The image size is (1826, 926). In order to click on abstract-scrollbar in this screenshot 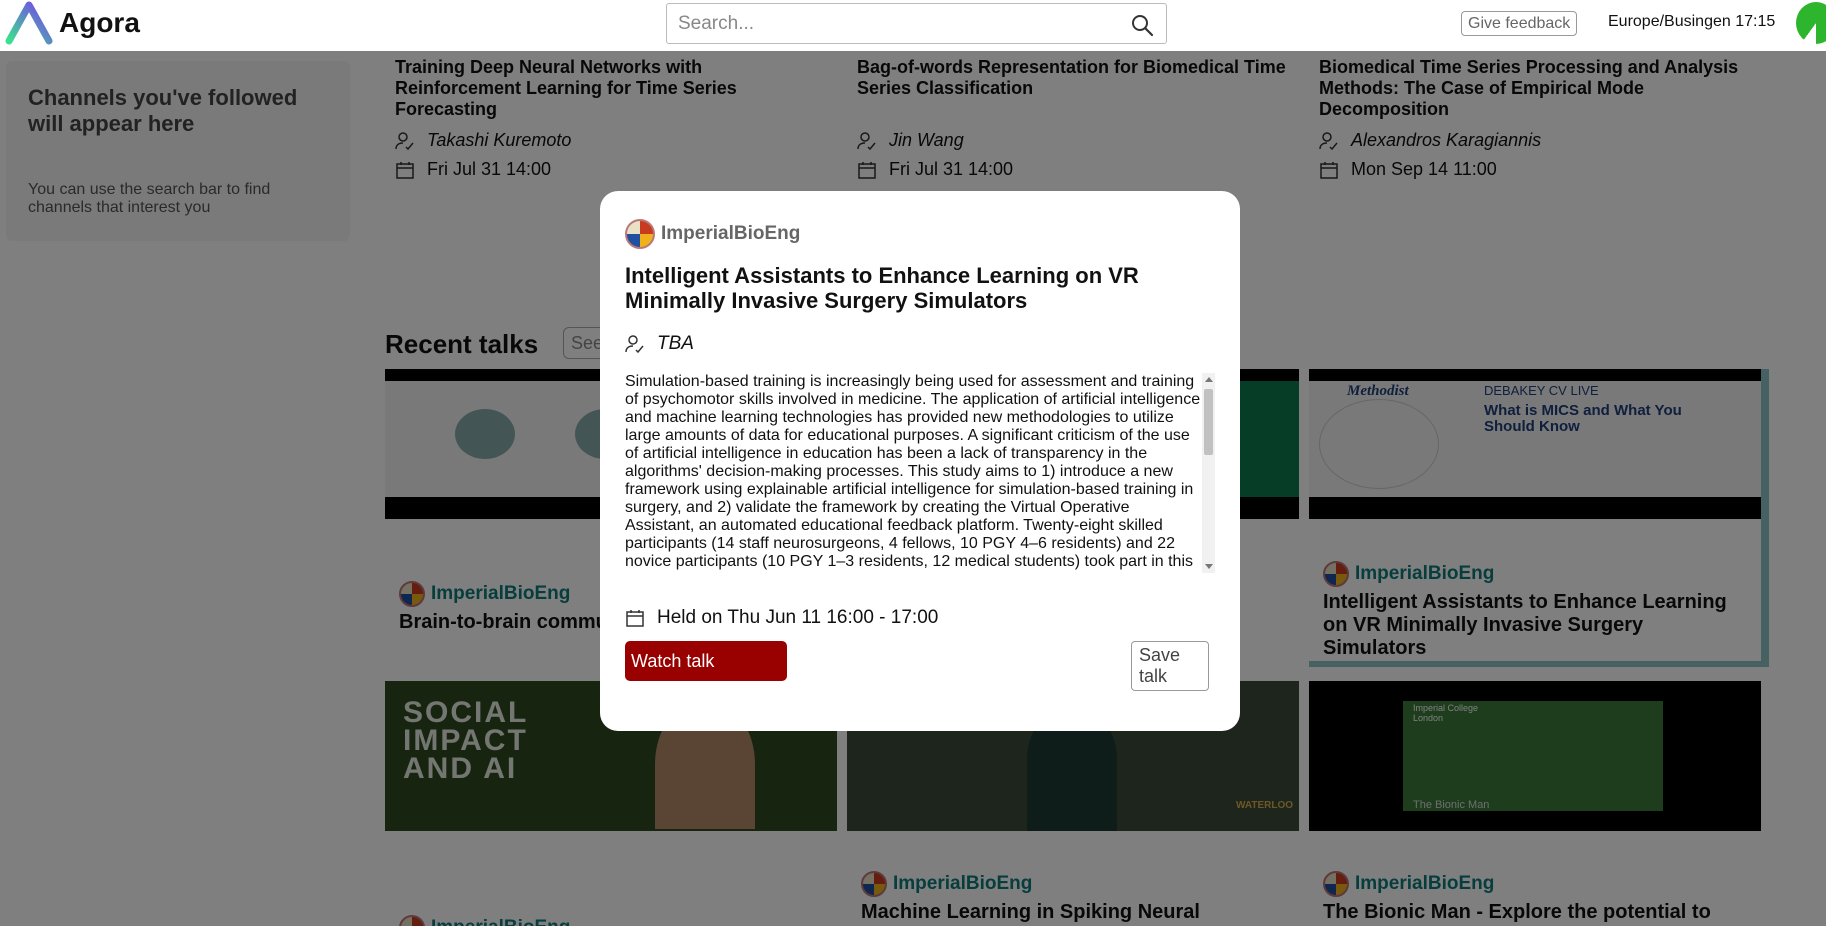, I will do `click(1208, 473)`.